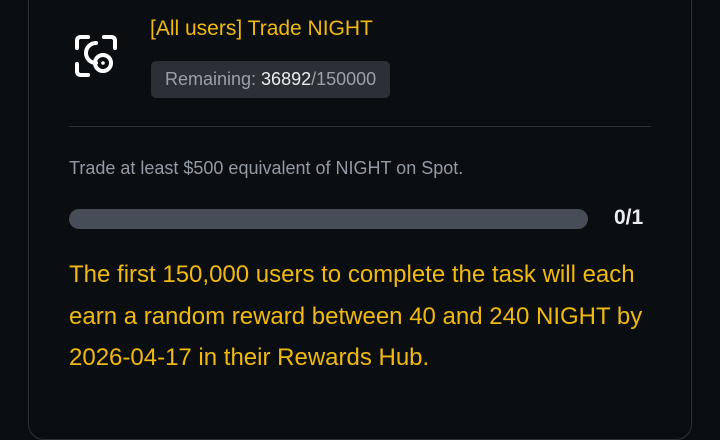 This screenshot has width=720, height=440. I want to click on progress-count: 0/1, so click(629, 217).